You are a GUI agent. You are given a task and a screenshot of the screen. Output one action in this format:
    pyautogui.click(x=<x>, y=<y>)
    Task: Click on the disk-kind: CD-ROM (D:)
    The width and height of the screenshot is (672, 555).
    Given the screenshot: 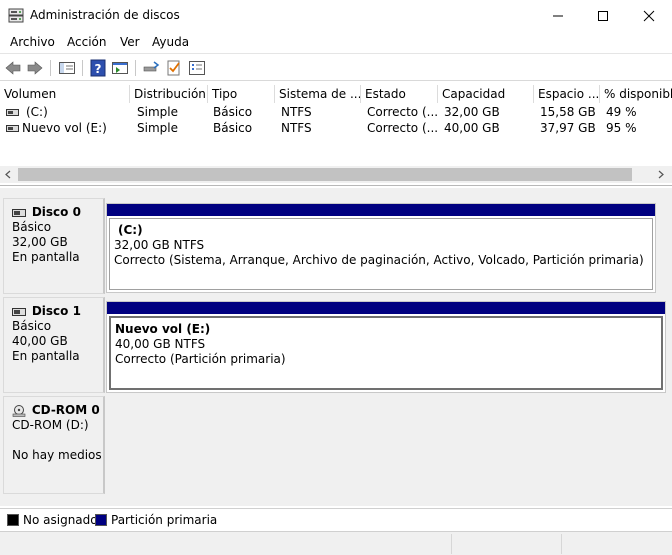 What is the action you would take?
    pyautogui.click(x=50, y=425)
    